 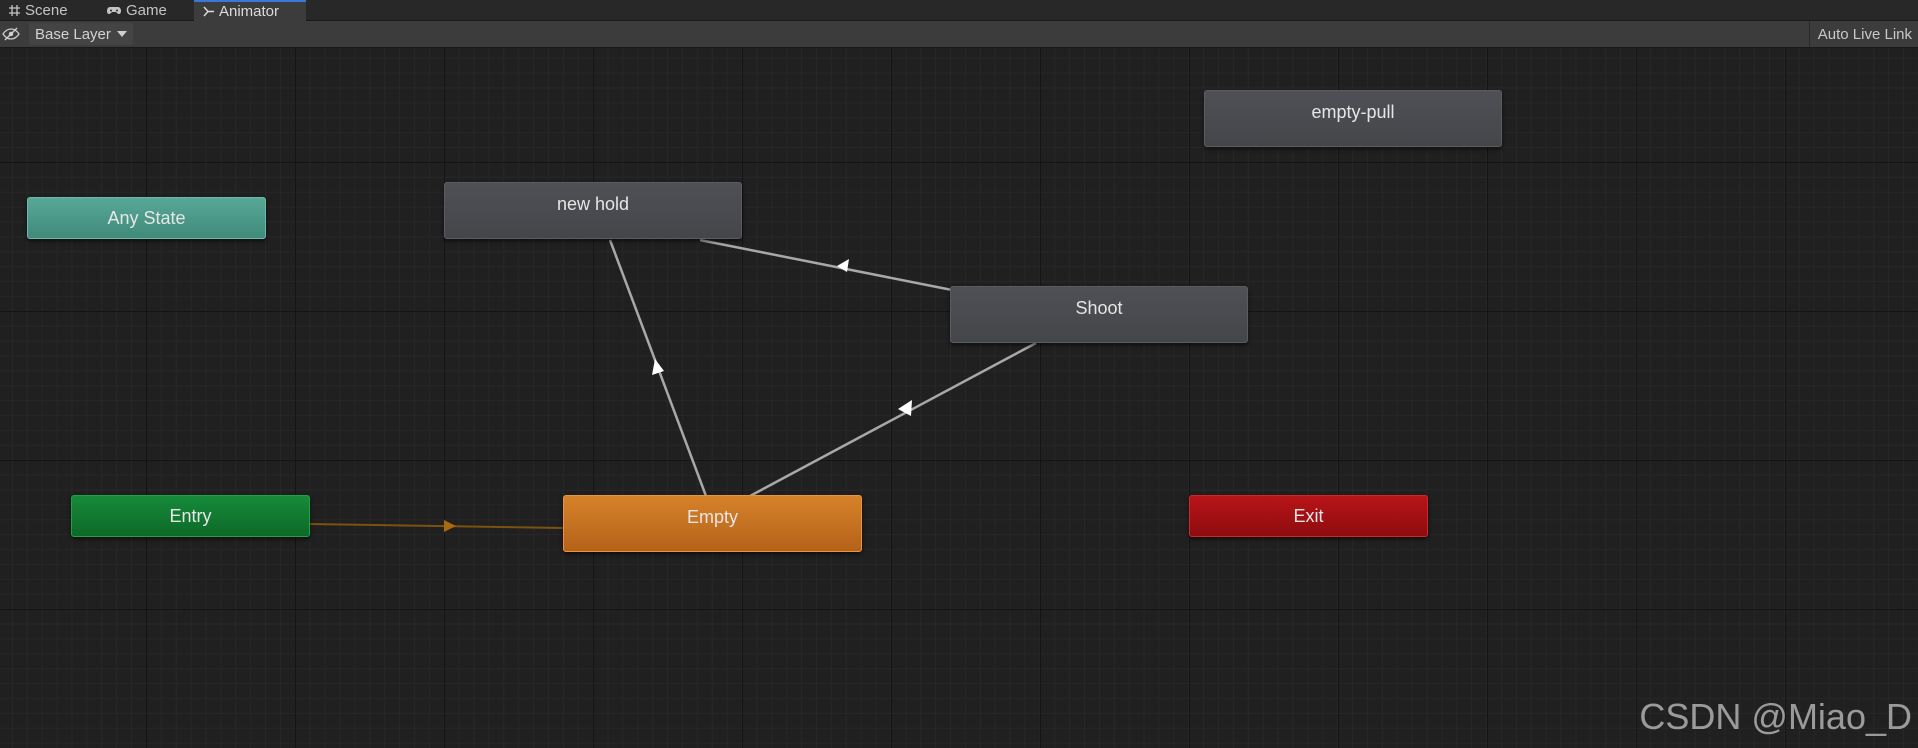 What do you see at coordinates (1775, 716) in the screenshot?
I see `watermark-text: CSDN @Miao_D` at bounding box center [1775, 716].